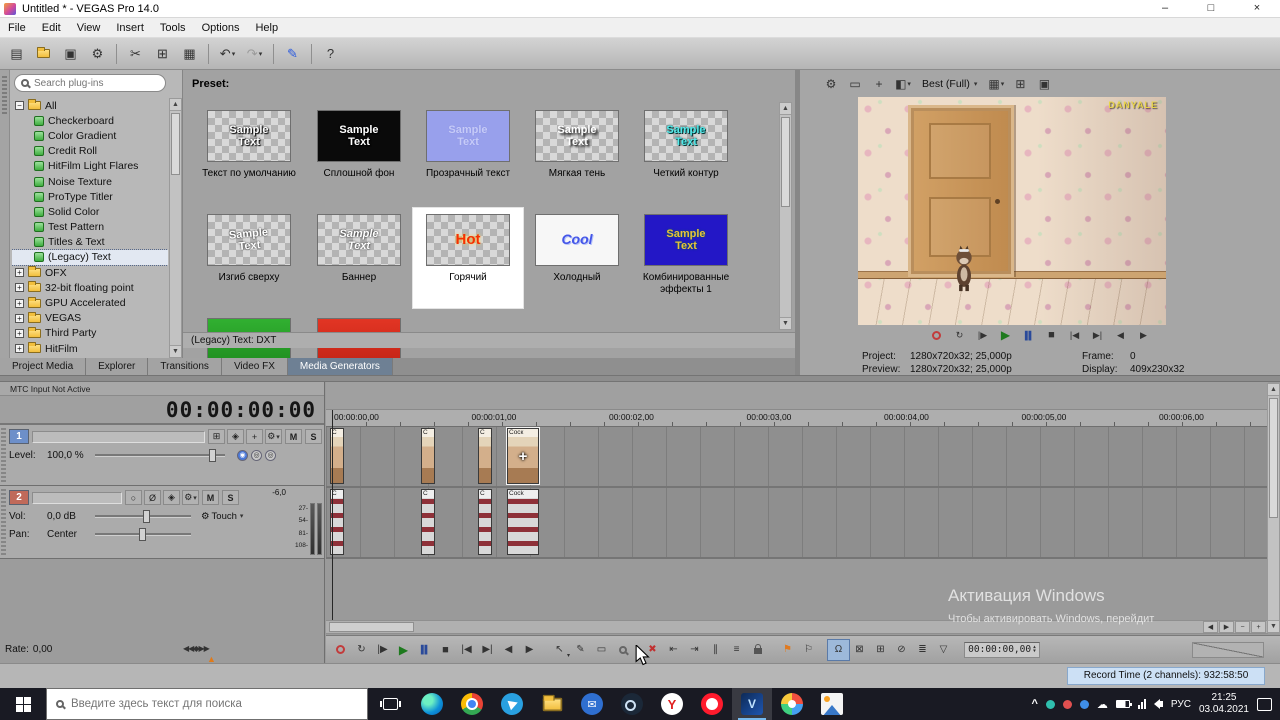 This screenshot has width=1280, height=720. What do you see at coordinates (1273, 508) in the screenshot?
I see `timeline-v-scrollbar: ▲ ▼` at bounding box center [1273, 508].